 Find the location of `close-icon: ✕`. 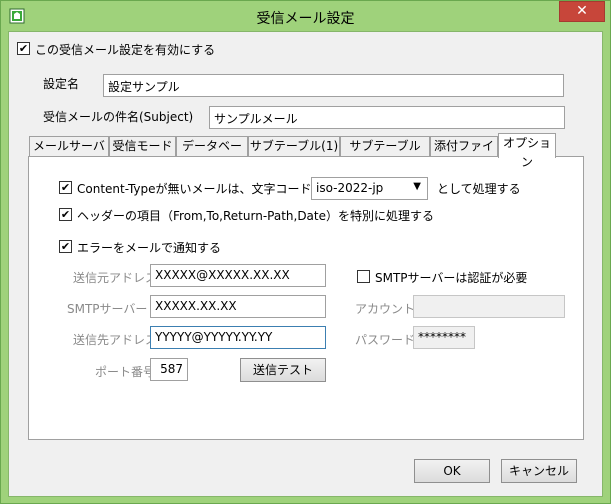

close-icon: ✕ is located at coordinates (582, 11).